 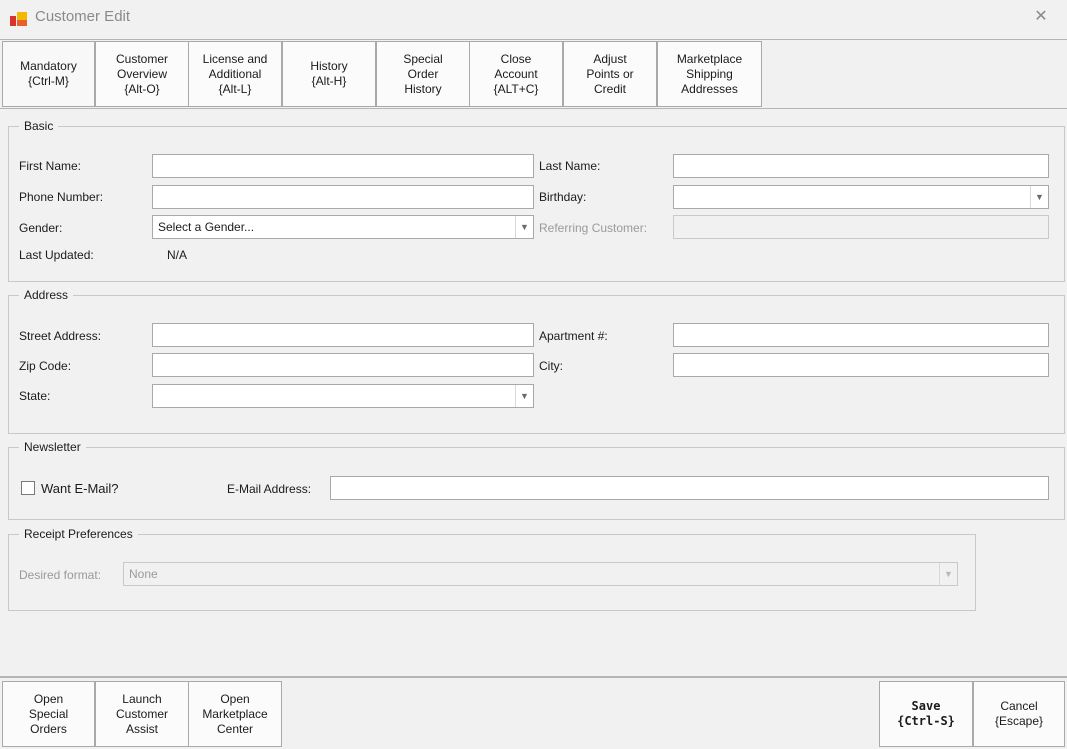 What do you see at coordinates (142, 74) in the screenshot?
I see `tab-customer-overview: Customer Overview {Alt-O}` at bounding box center [142, 74].